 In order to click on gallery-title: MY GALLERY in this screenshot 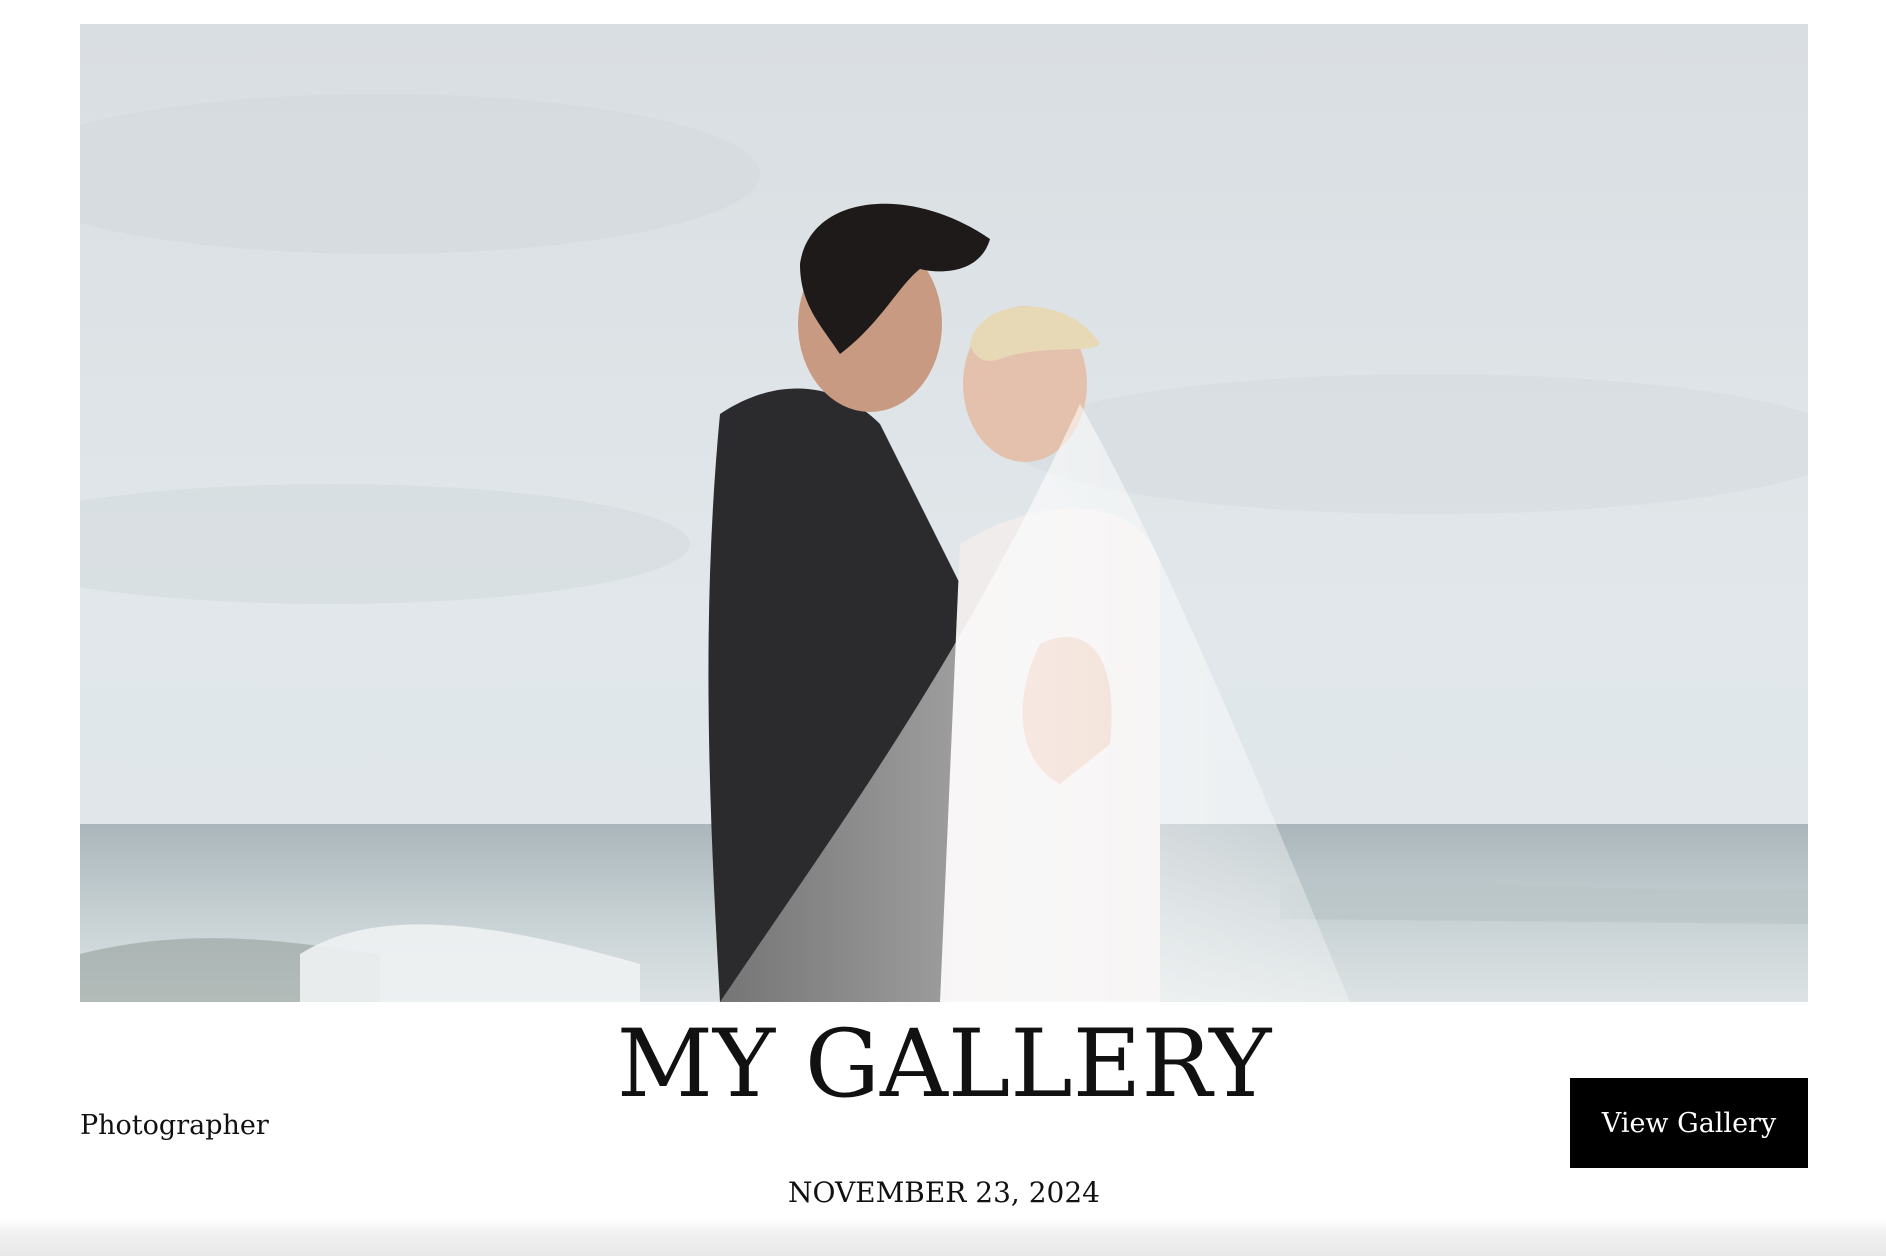, I will do `click(944, 1064)`.